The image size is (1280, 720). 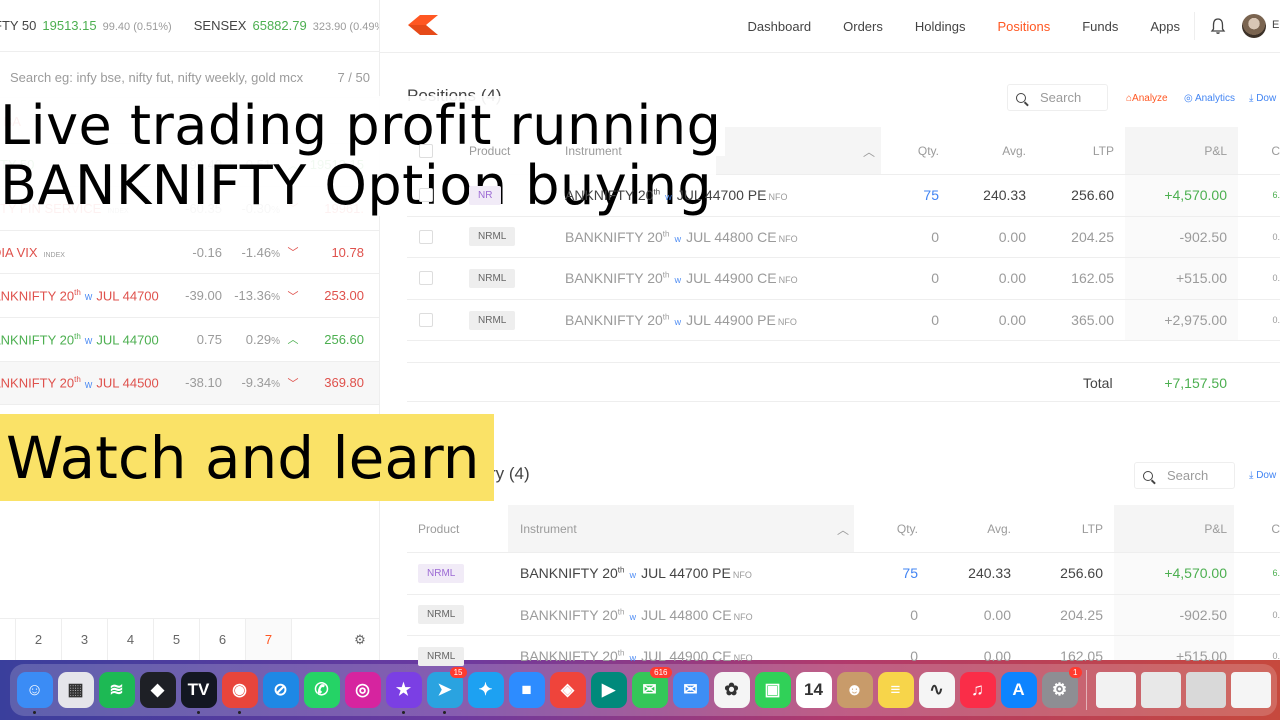 What do you see at coordinates (39, 639) in the screenshot?
I see `pager-page-2: 2` at bounding box center [39, 639].